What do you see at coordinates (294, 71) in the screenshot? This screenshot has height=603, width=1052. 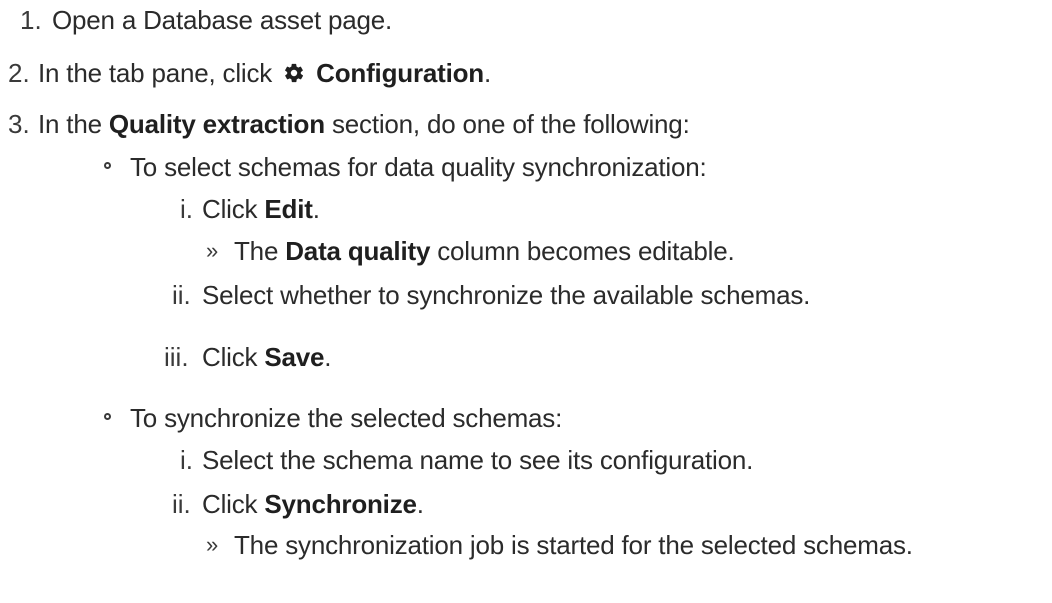 I see `gear-icon` at bounding box center [294, 71].